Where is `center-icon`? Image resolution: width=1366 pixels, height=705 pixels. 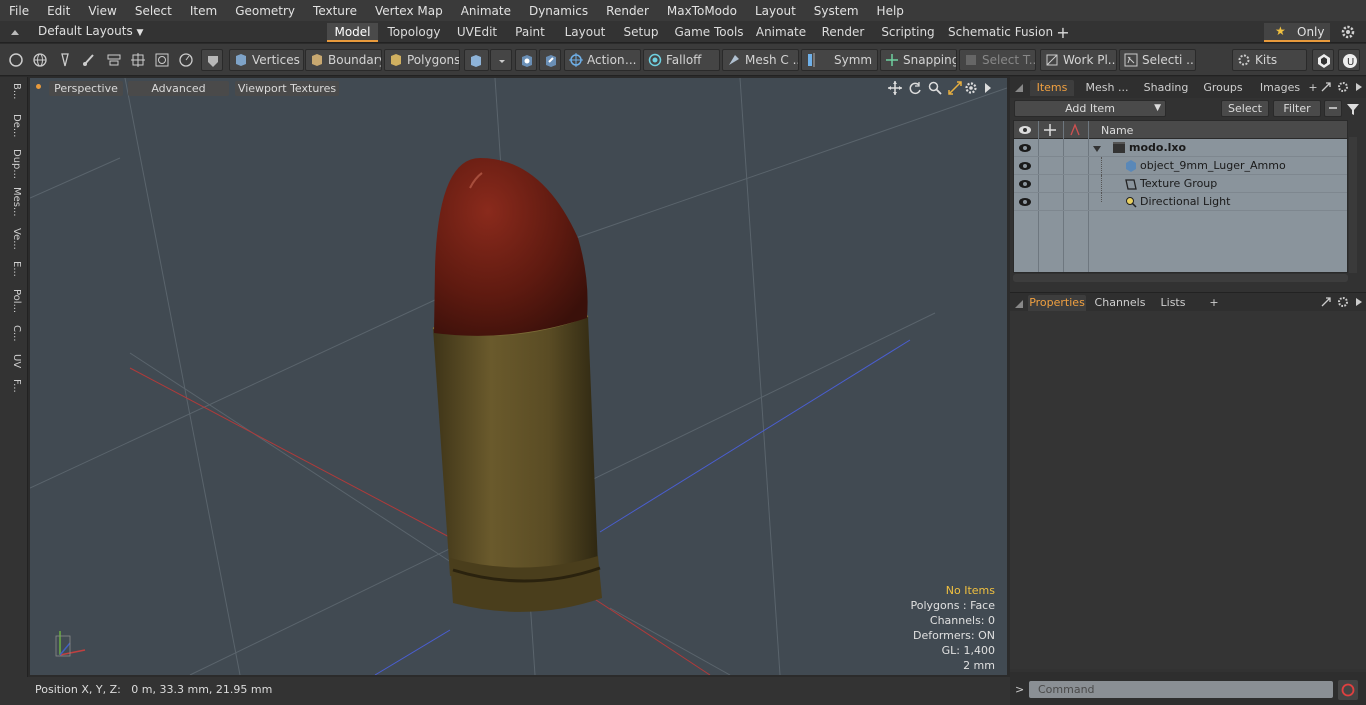
center-icon is located at coordinates (138, 60).